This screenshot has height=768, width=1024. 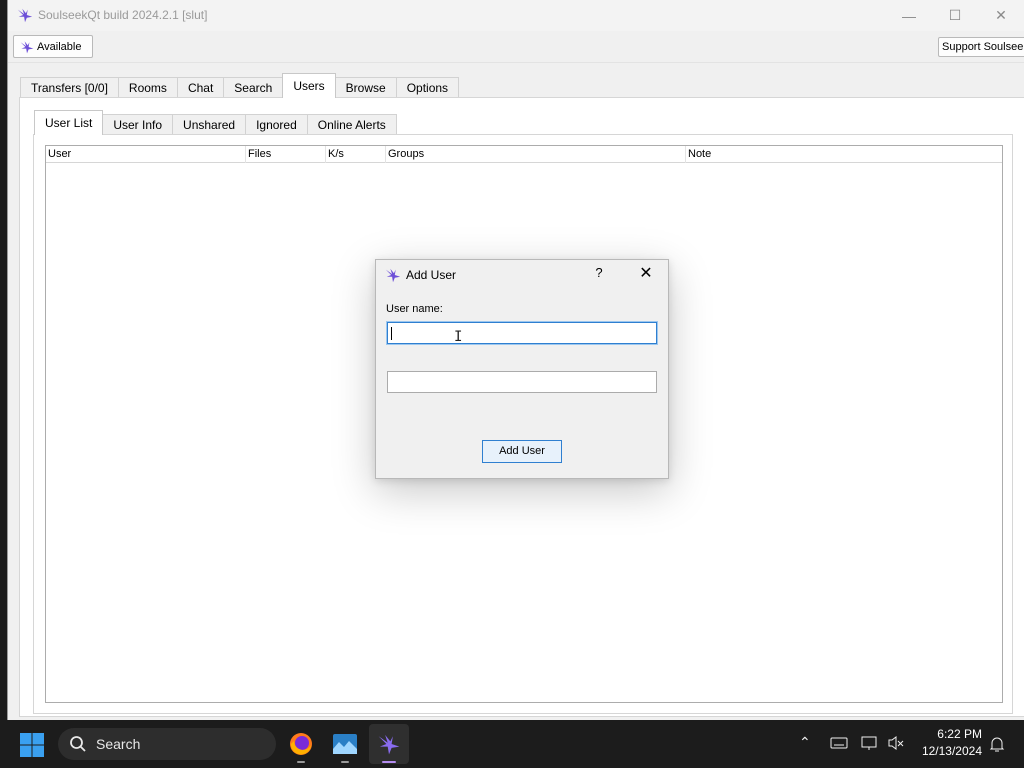 What do you see at coordinates (427, 87) in the screenshot?
I see `tab-options: Options` at bounding box center [427, 87].